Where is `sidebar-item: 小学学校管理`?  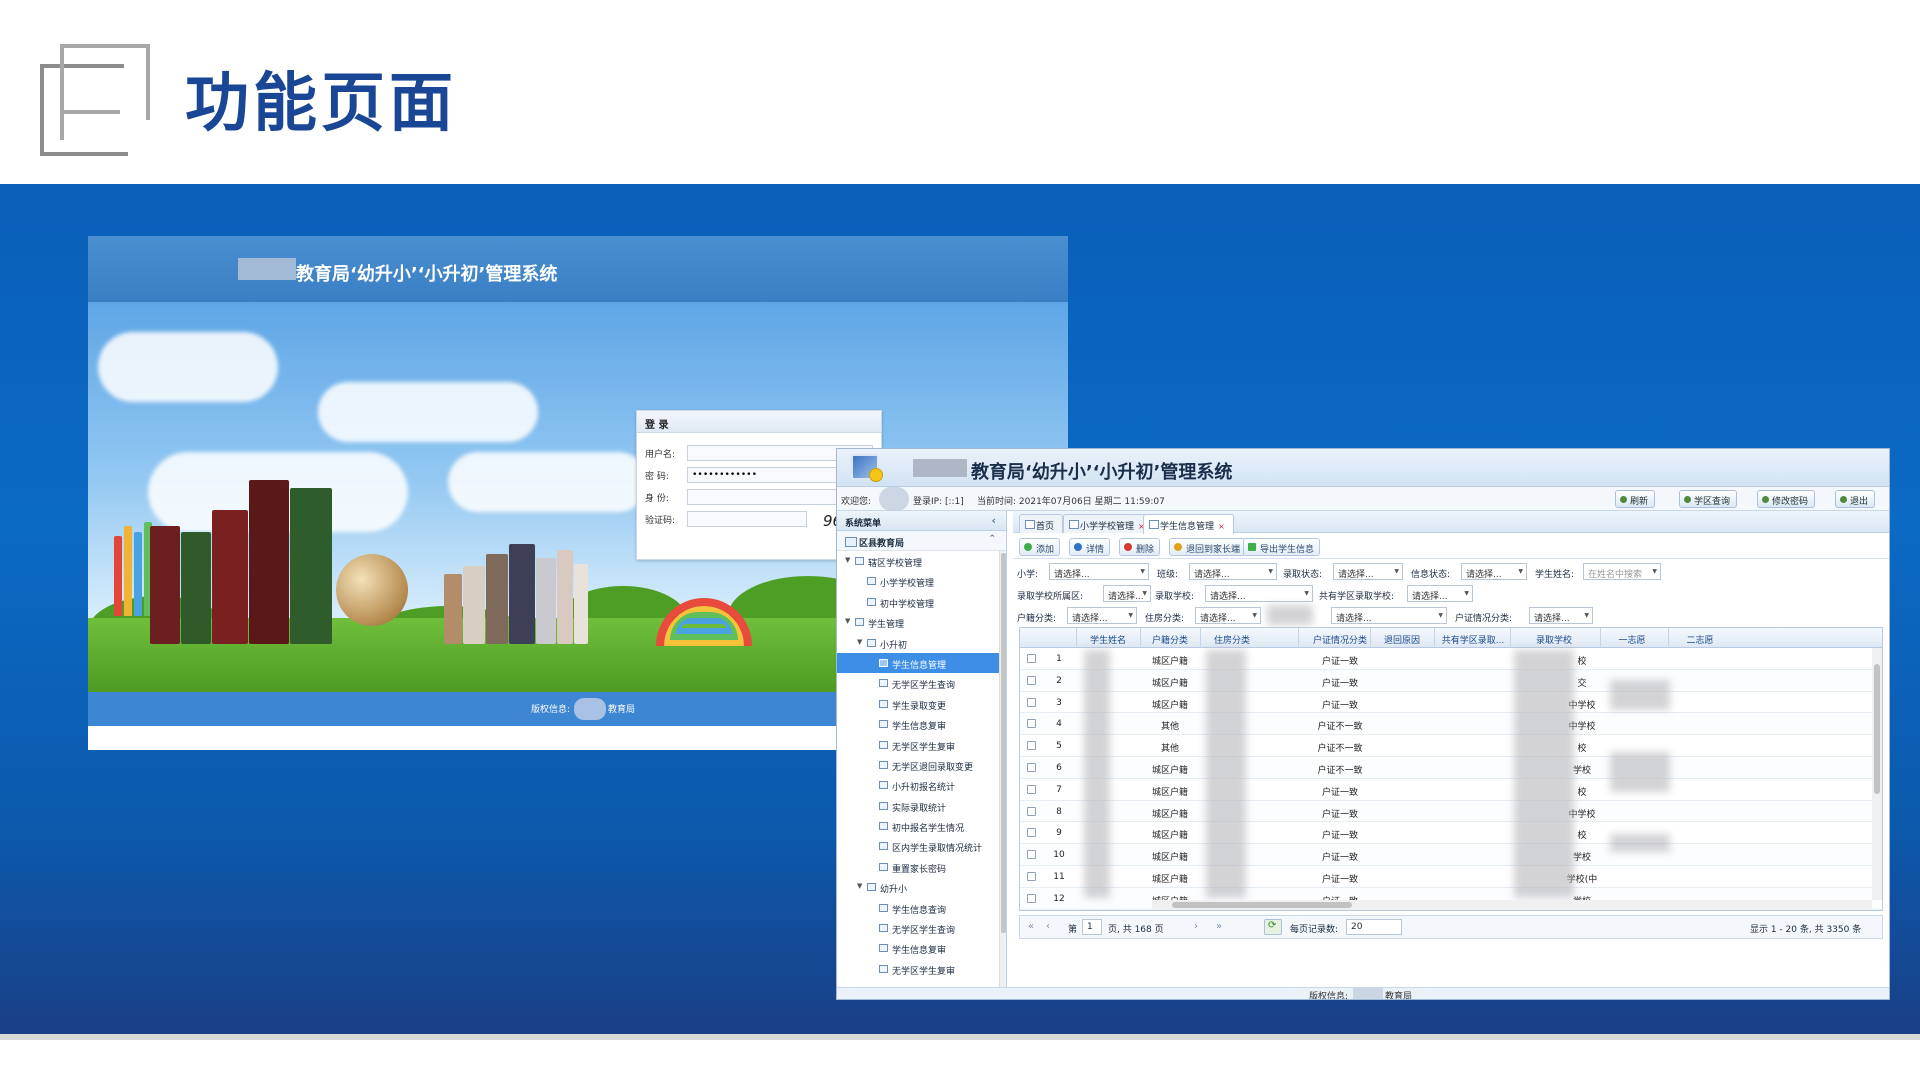
sidebar-item: 小学学校管理 is located at coordinates (921, 581).